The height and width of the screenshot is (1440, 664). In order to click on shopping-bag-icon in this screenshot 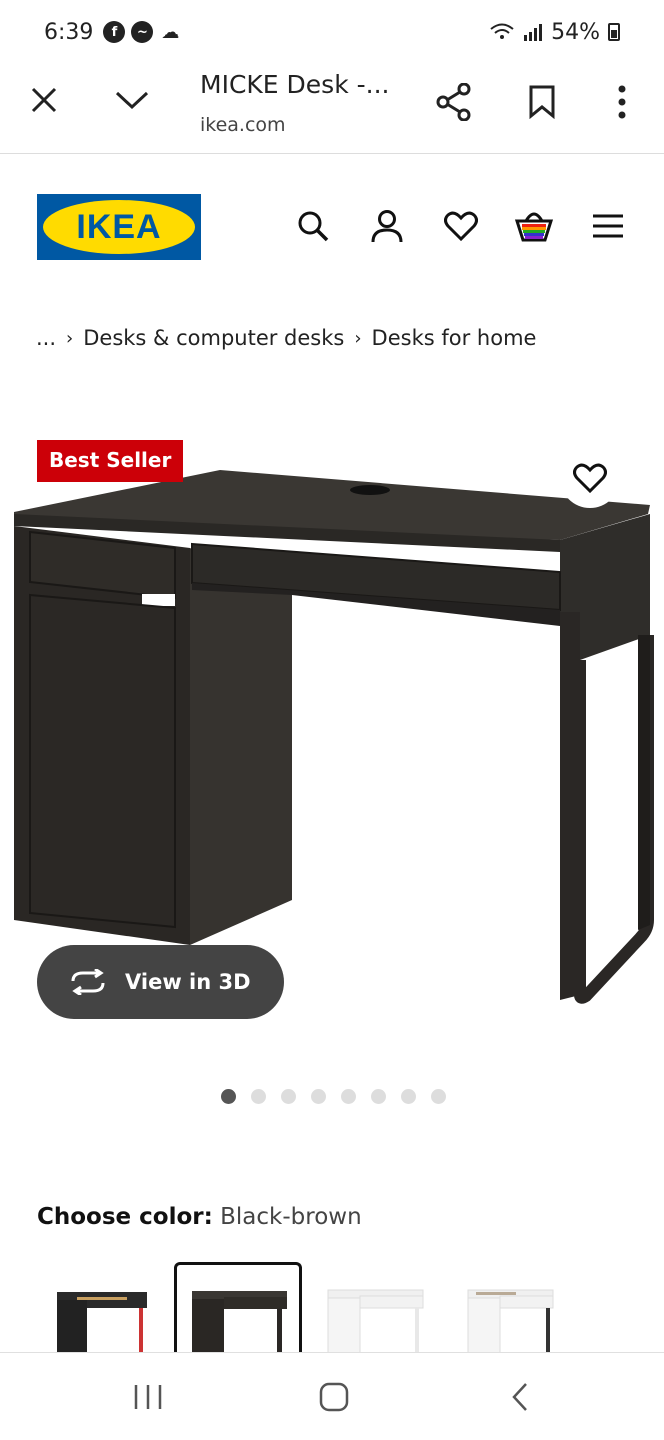, I will do `click(534, 227)`.